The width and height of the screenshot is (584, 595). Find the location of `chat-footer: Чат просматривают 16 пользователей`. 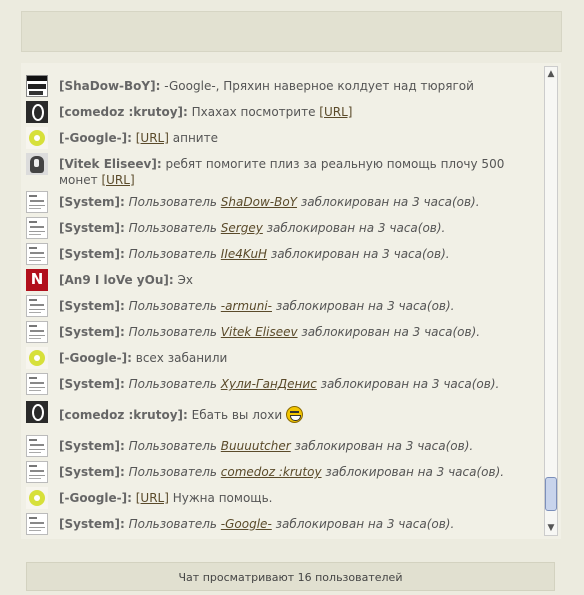

chat-footer: Чат просматривают 16 пользователей is located at coordinates (290, 576).